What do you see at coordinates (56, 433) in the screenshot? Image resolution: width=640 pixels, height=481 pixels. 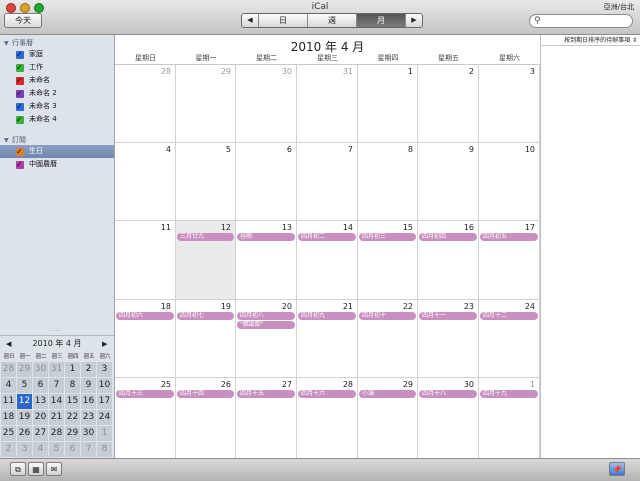 I see `mini-day: 28` at bounding box center [56, 433].